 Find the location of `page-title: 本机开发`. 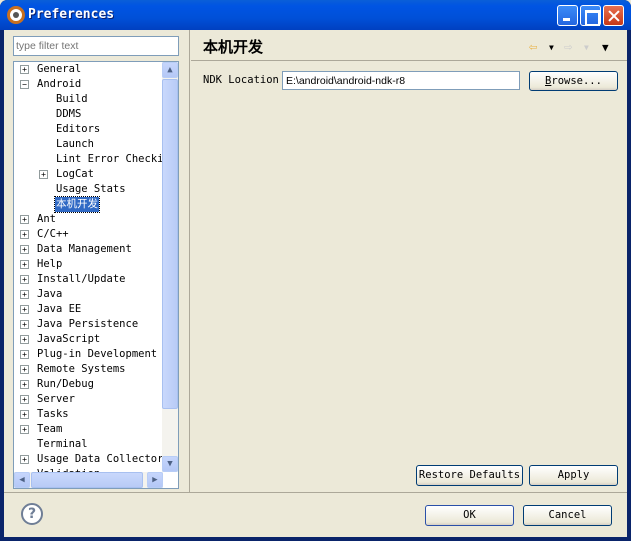

page-title: 本机开发 is located at coordinates (233, 47).